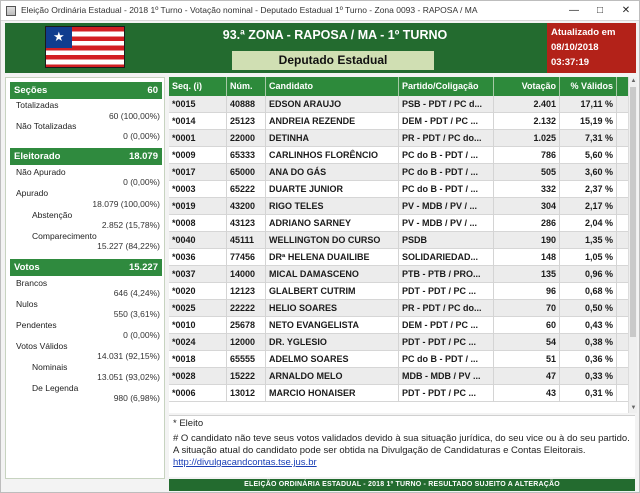  What do you see at coordinates (527, 104) in the screenshot?
I see `cell-vot: 2.401` at bounding box center [527, 104].